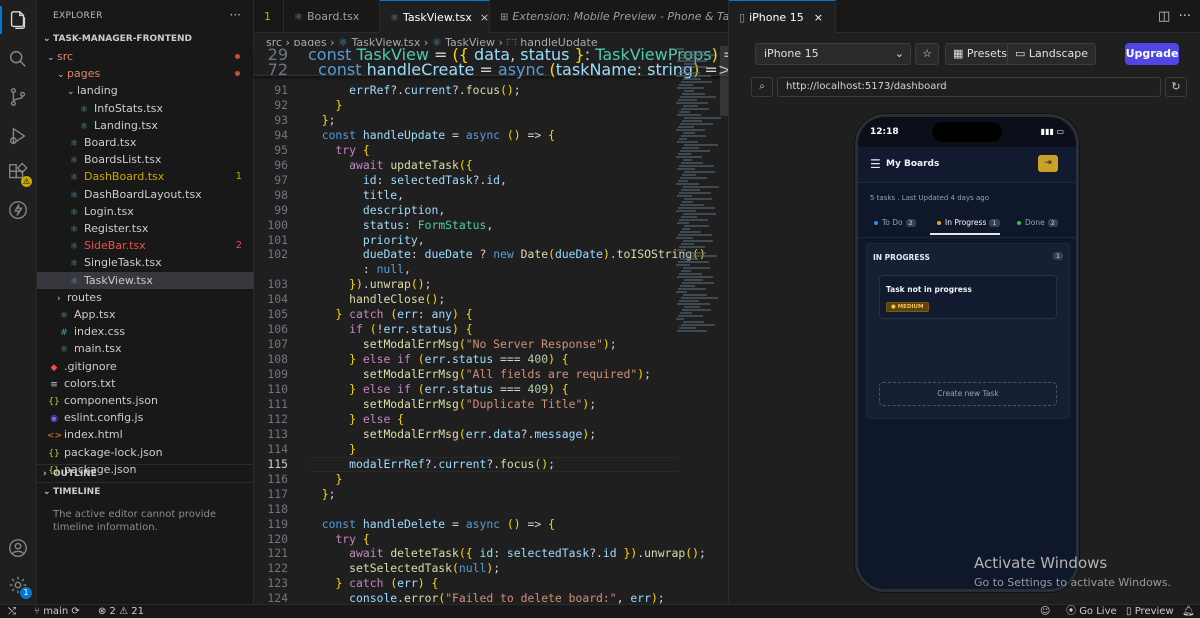 The height and width of the screenshot is (618, 1200). Describe the element at coordinates (145, 176) in the screenshot. I see `tree-file: ⚛ DashBoard.tsx 1` at that location.